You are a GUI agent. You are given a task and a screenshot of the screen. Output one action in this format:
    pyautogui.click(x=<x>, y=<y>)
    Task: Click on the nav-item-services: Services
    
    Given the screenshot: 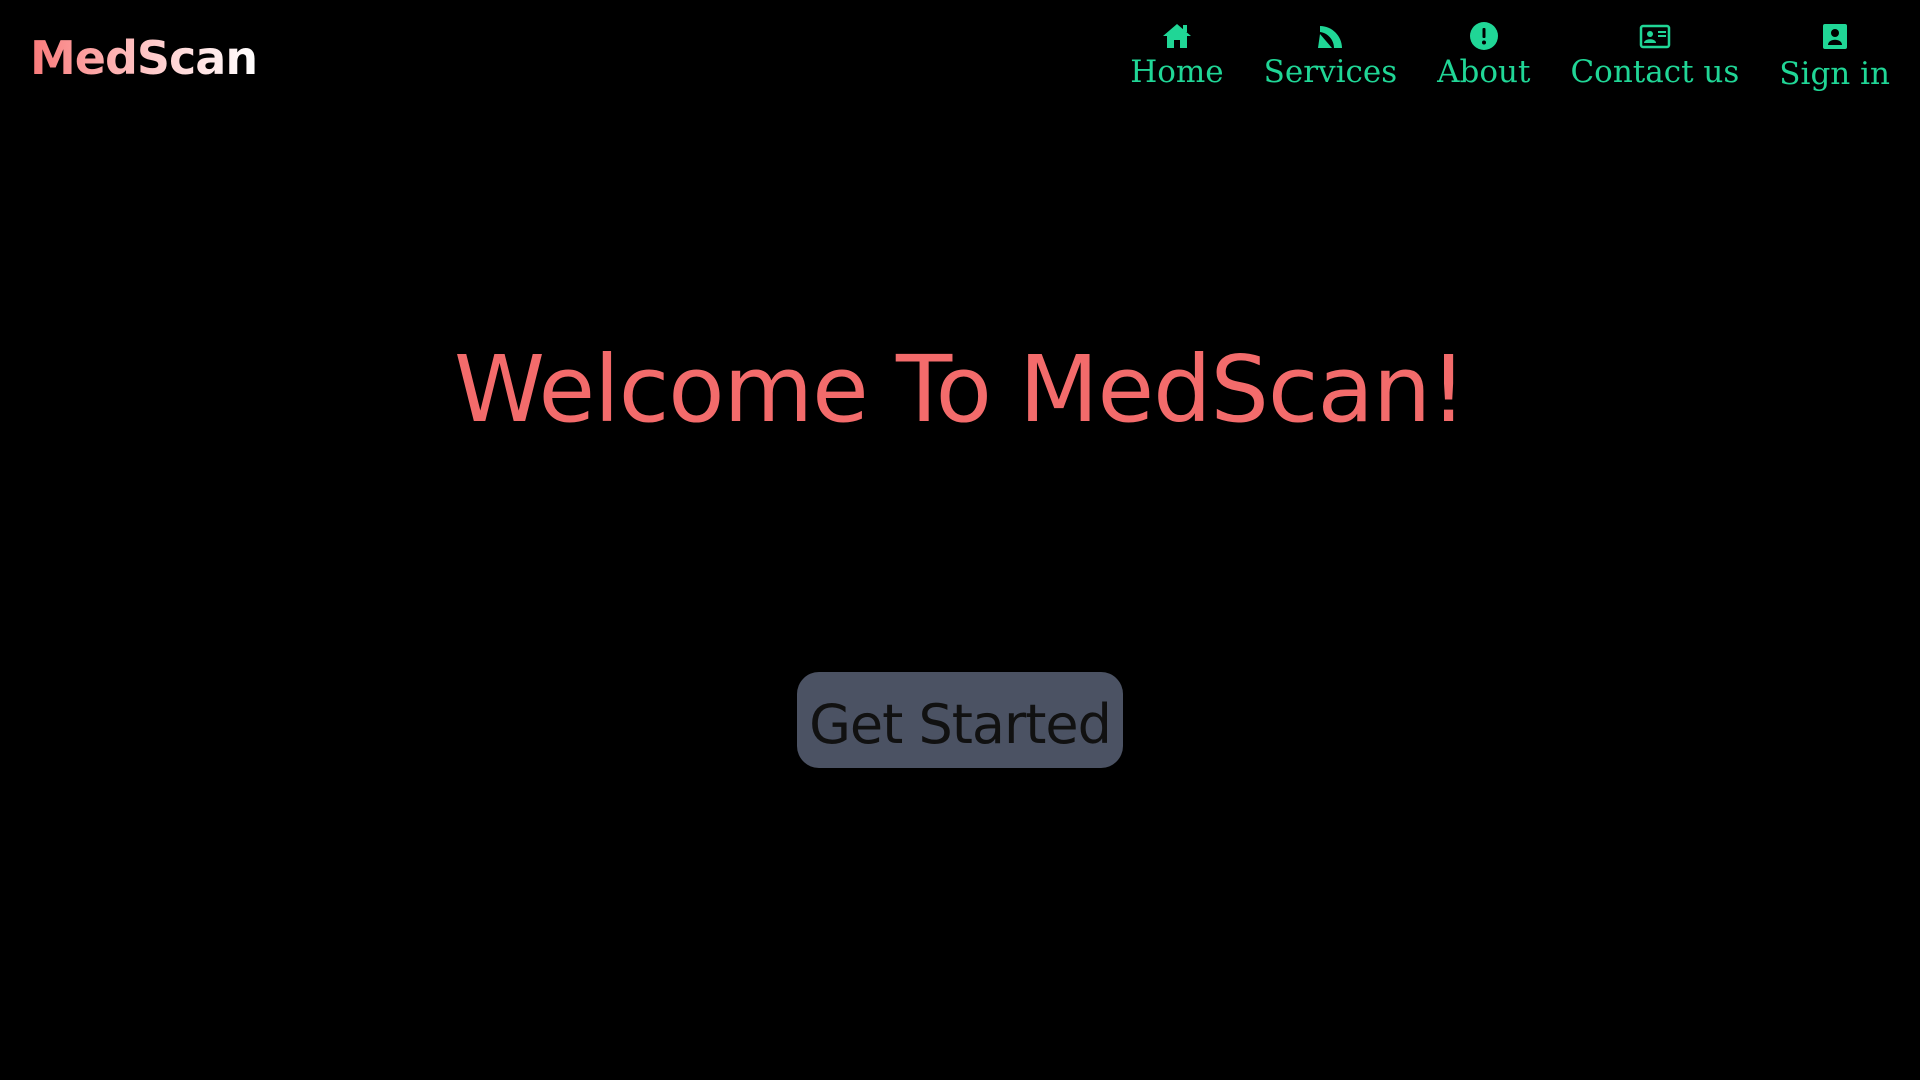 What is the action you would take?
    pyautogui.click(x=1330, y=55)
    